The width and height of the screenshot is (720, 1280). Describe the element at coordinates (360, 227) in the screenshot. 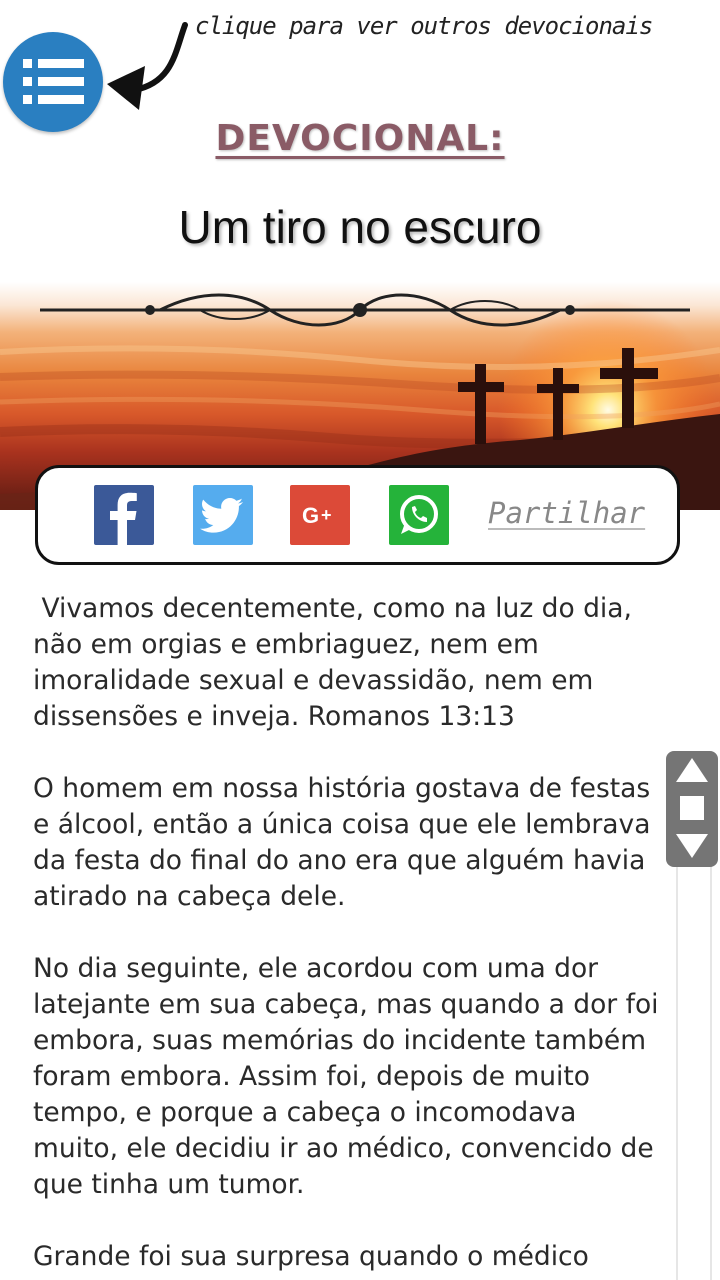

I see `page-title: Um tiro no escuro` at that location.